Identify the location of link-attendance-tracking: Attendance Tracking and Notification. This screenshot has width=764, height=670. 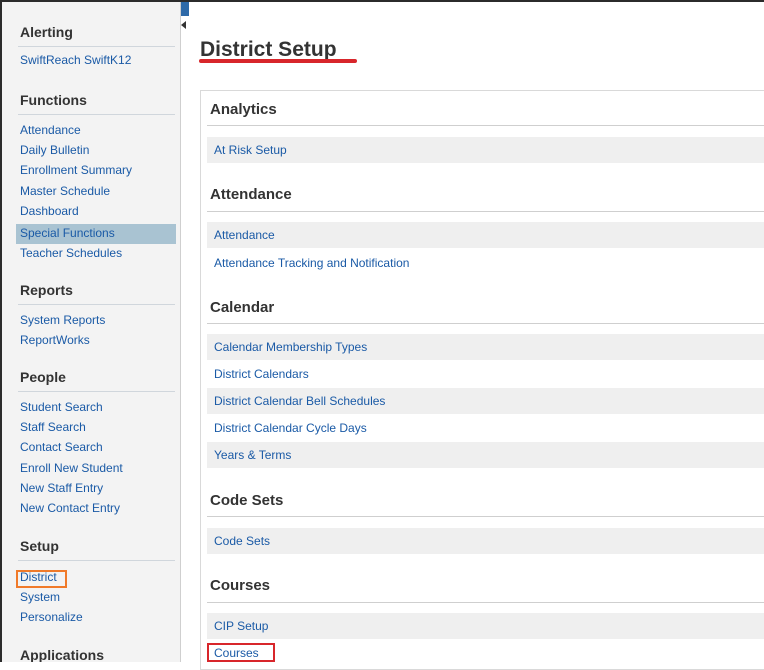
(311, 263).